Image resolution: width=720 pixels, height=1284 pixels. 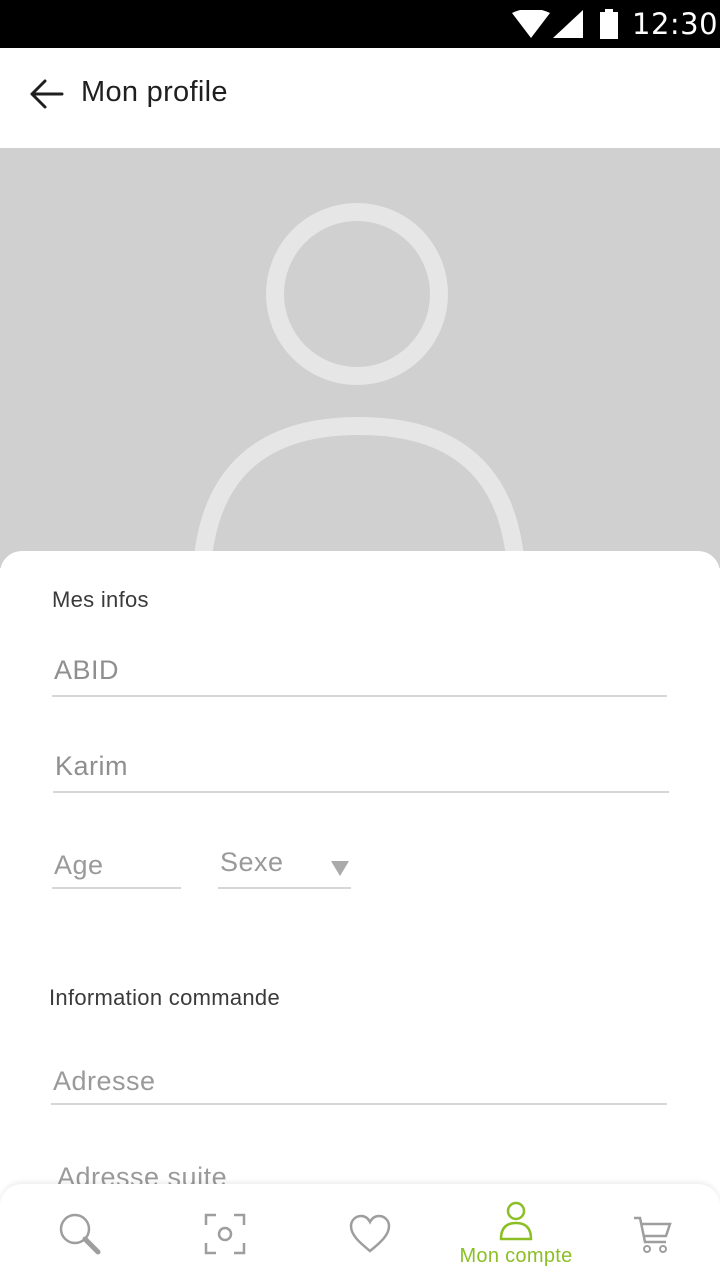 I want to click on first-name-value: Karim, so click(x=92, y=766).